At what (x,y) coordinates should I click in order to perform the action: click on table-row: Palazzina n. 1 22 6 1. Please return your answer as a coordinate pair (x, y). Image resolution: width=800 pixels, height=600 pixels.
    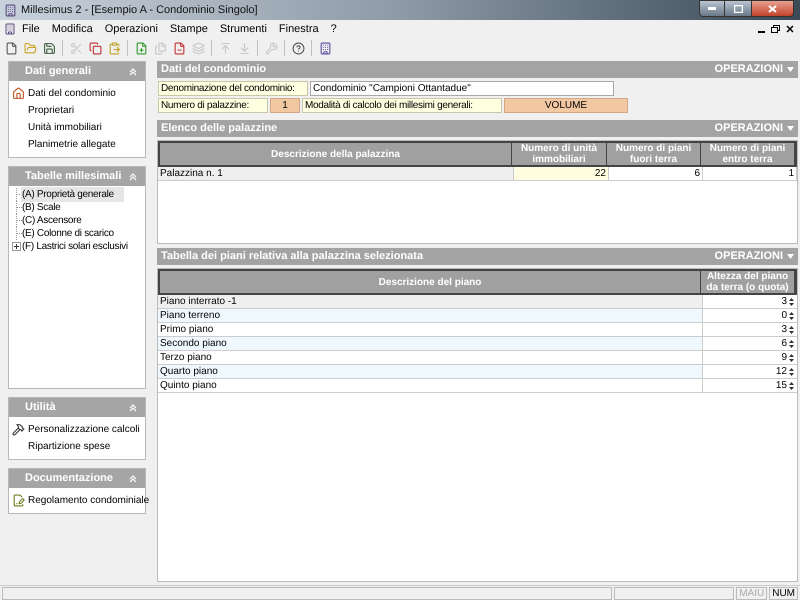
    Looking at the image, I should click on (477, 174).